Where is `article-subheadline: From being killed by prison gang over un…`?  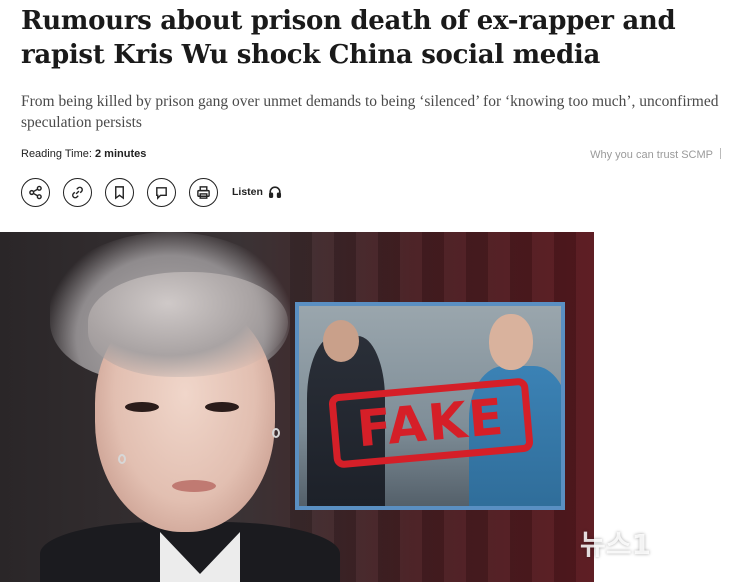 article-subheadline: From being killed by prison gang over un… is located at coordinates (370, 112).